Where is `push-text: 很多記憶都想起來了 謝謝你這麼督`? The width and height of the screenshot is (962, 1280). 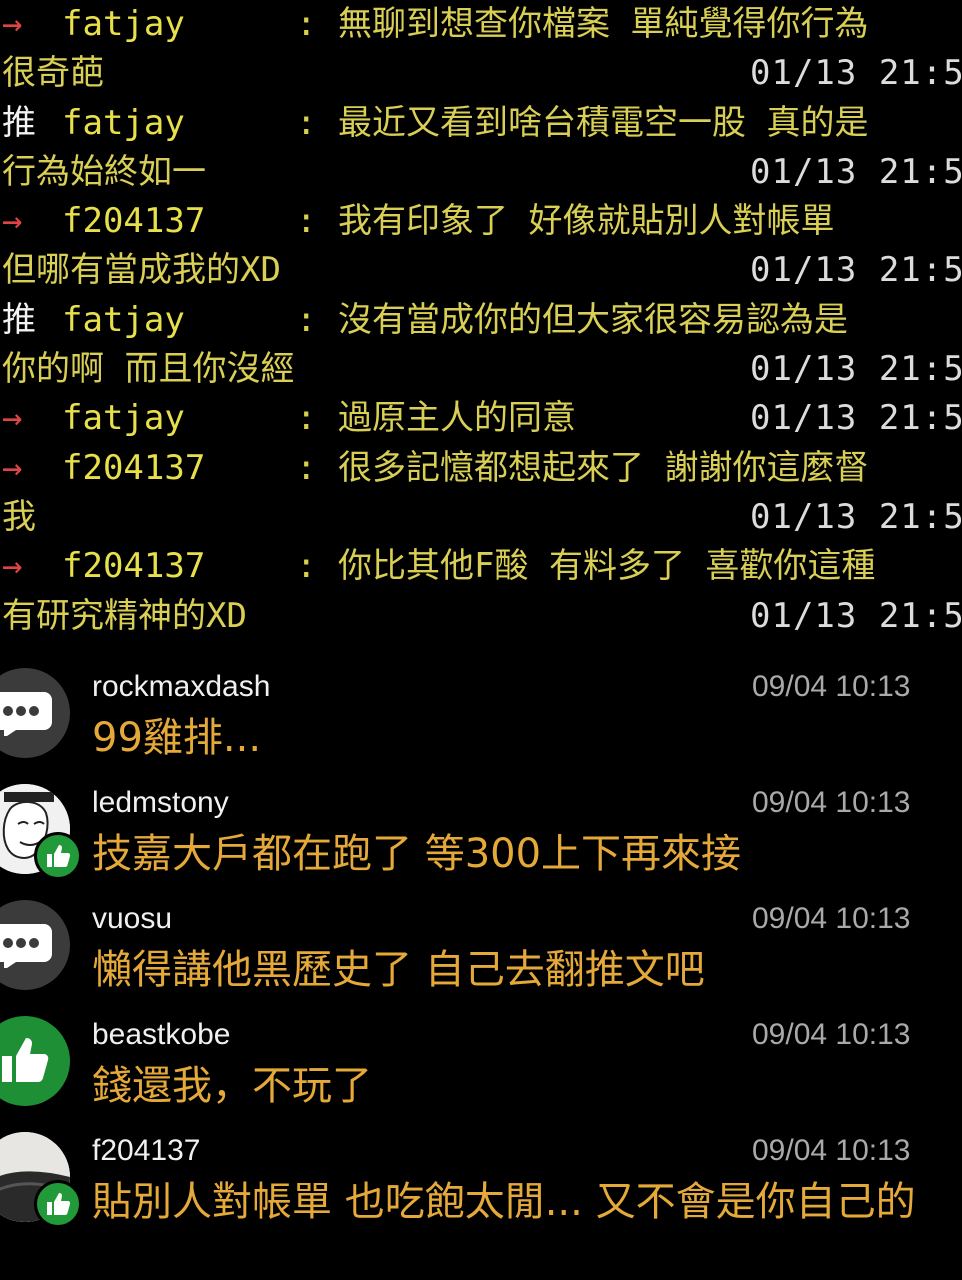
push-text: 很多記憶都想起來了 謝謝你這麼督 is located at coordinates (603, 467).